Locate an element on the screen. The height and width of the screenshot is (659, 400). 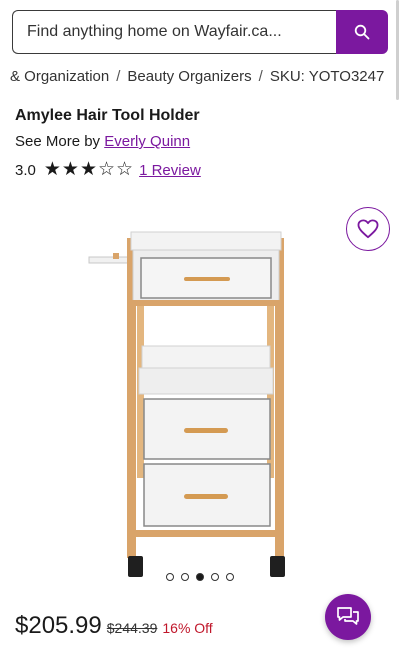
rating-value: 3.0 is located at coordinates (25, 170).